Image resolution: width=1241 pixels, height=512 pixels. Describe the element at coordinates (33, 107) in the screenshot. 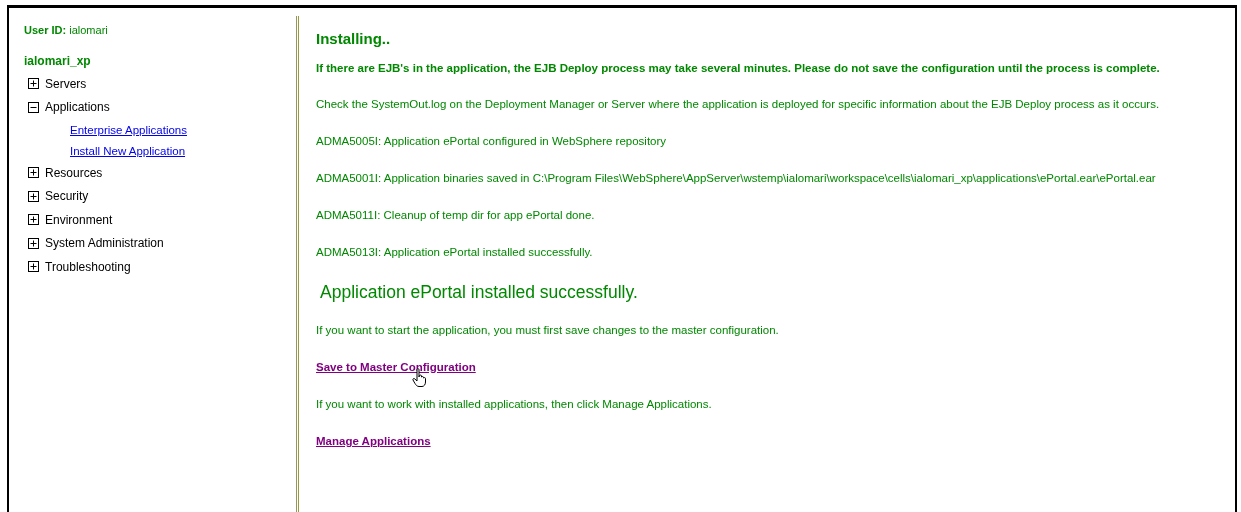

I see `collapse-icon` at that location.